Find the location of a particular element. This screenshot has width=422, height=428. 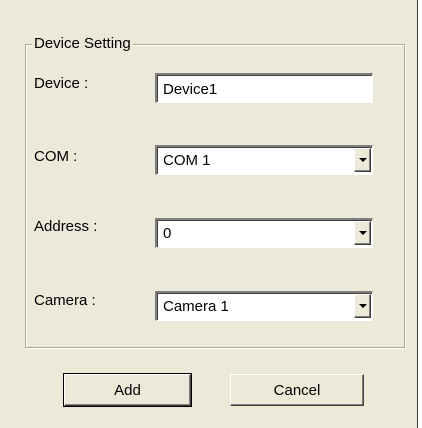

com-select: COM 1 is located at coordinates (264, 160).